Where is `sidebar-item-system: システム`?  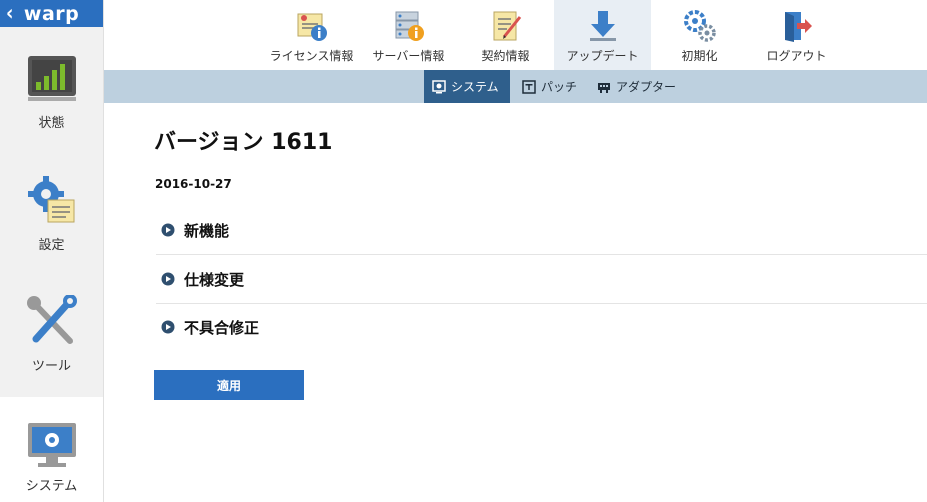 sidebar-item-system: システム is located at coordinates (51, 449).